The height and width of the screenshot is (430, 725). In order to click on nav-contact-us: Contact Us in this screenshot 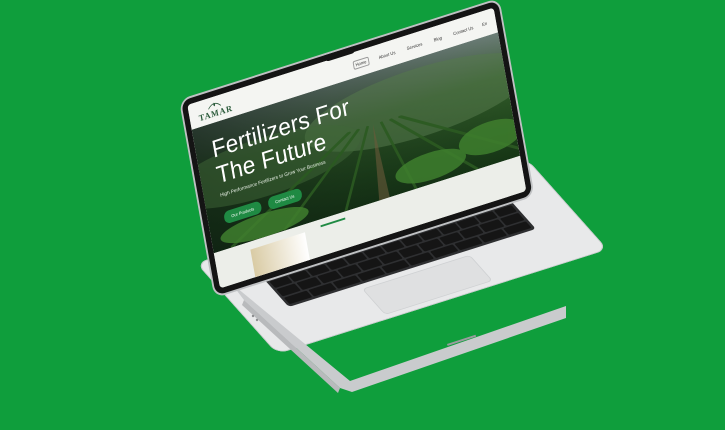, I will do `click(463, 30)`.